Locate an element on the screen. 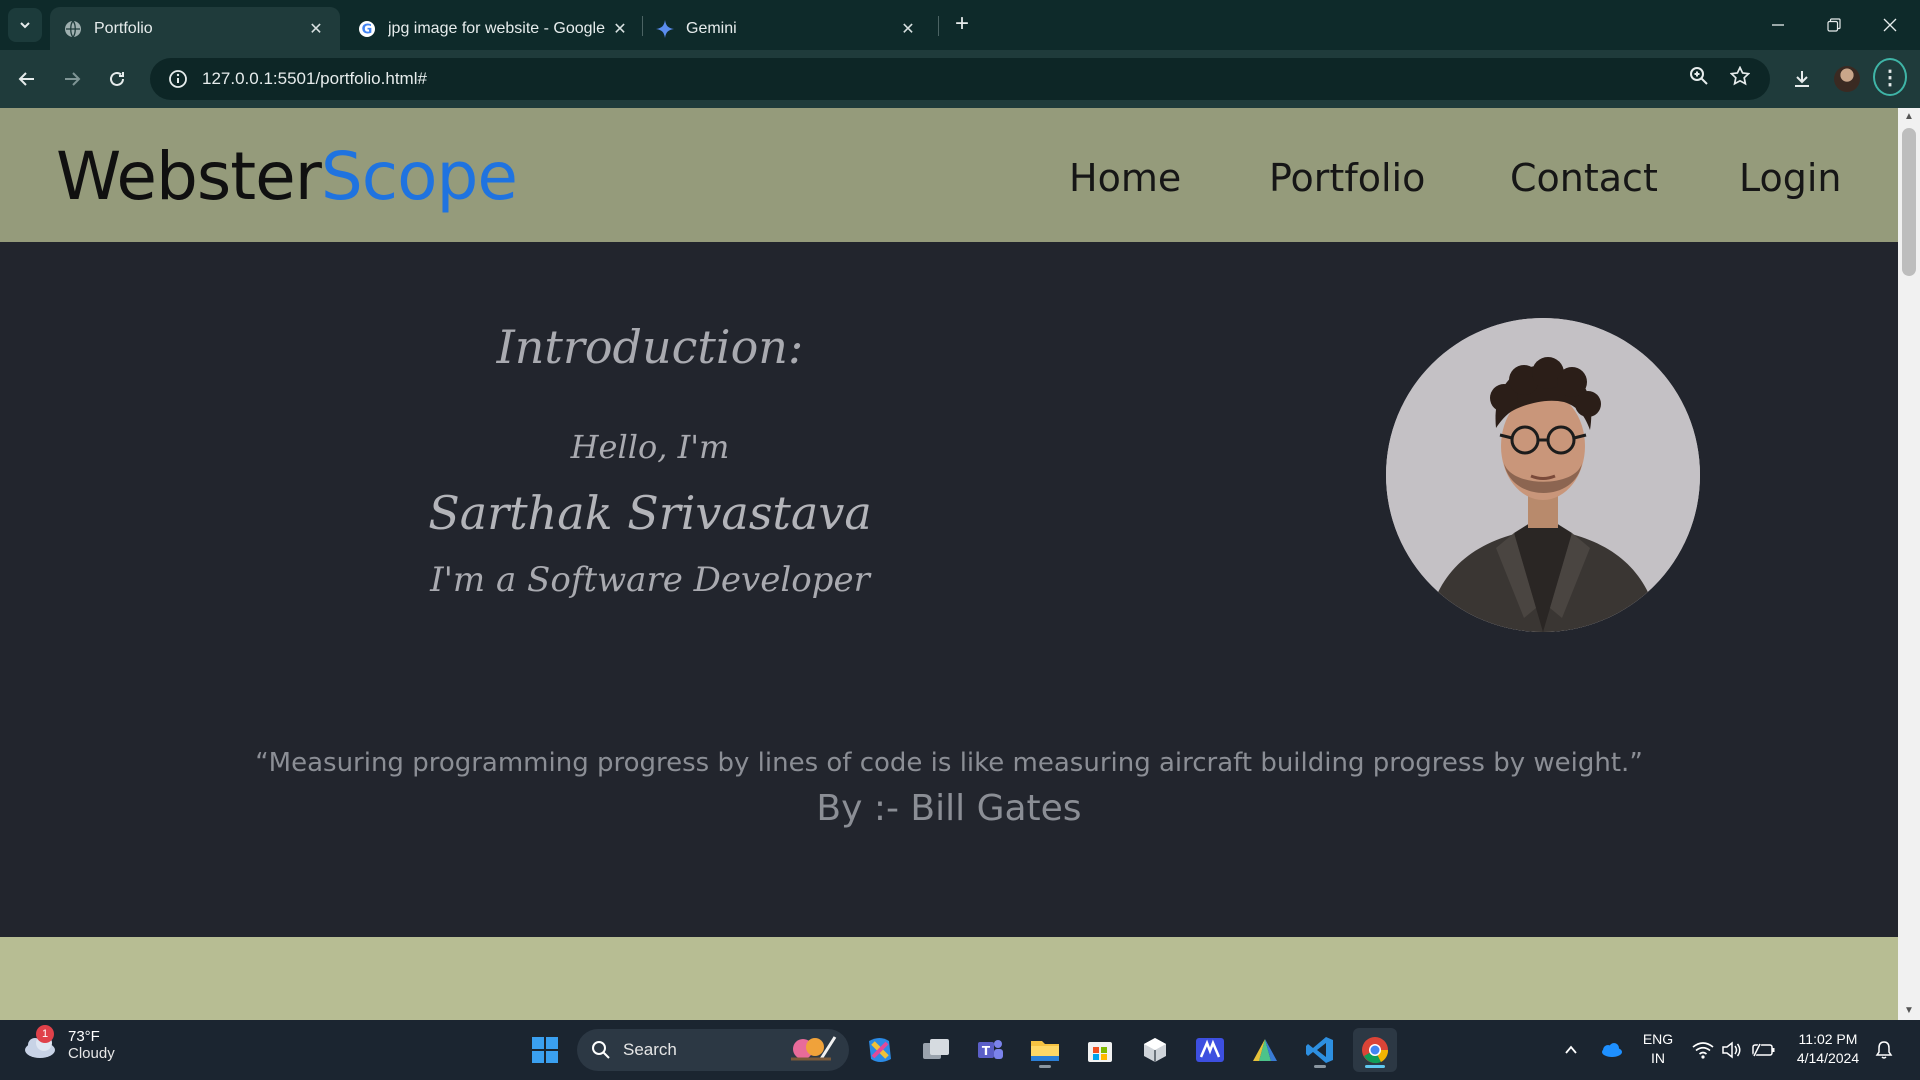  profile-avatar is located at coordinates (1847, 79).